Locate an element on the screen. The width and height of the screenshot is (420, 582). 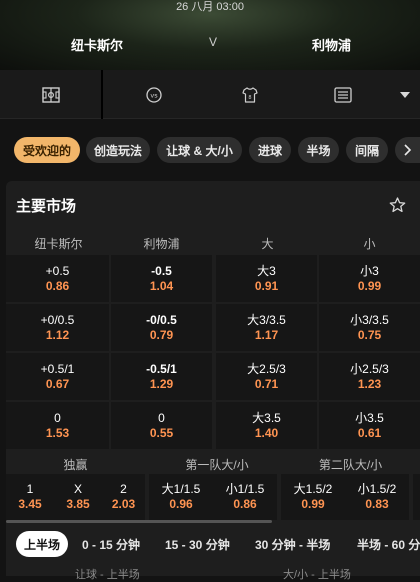
odds-option-team1-under: 小1/1.5 0.86 is located at coordinates (245, 497).